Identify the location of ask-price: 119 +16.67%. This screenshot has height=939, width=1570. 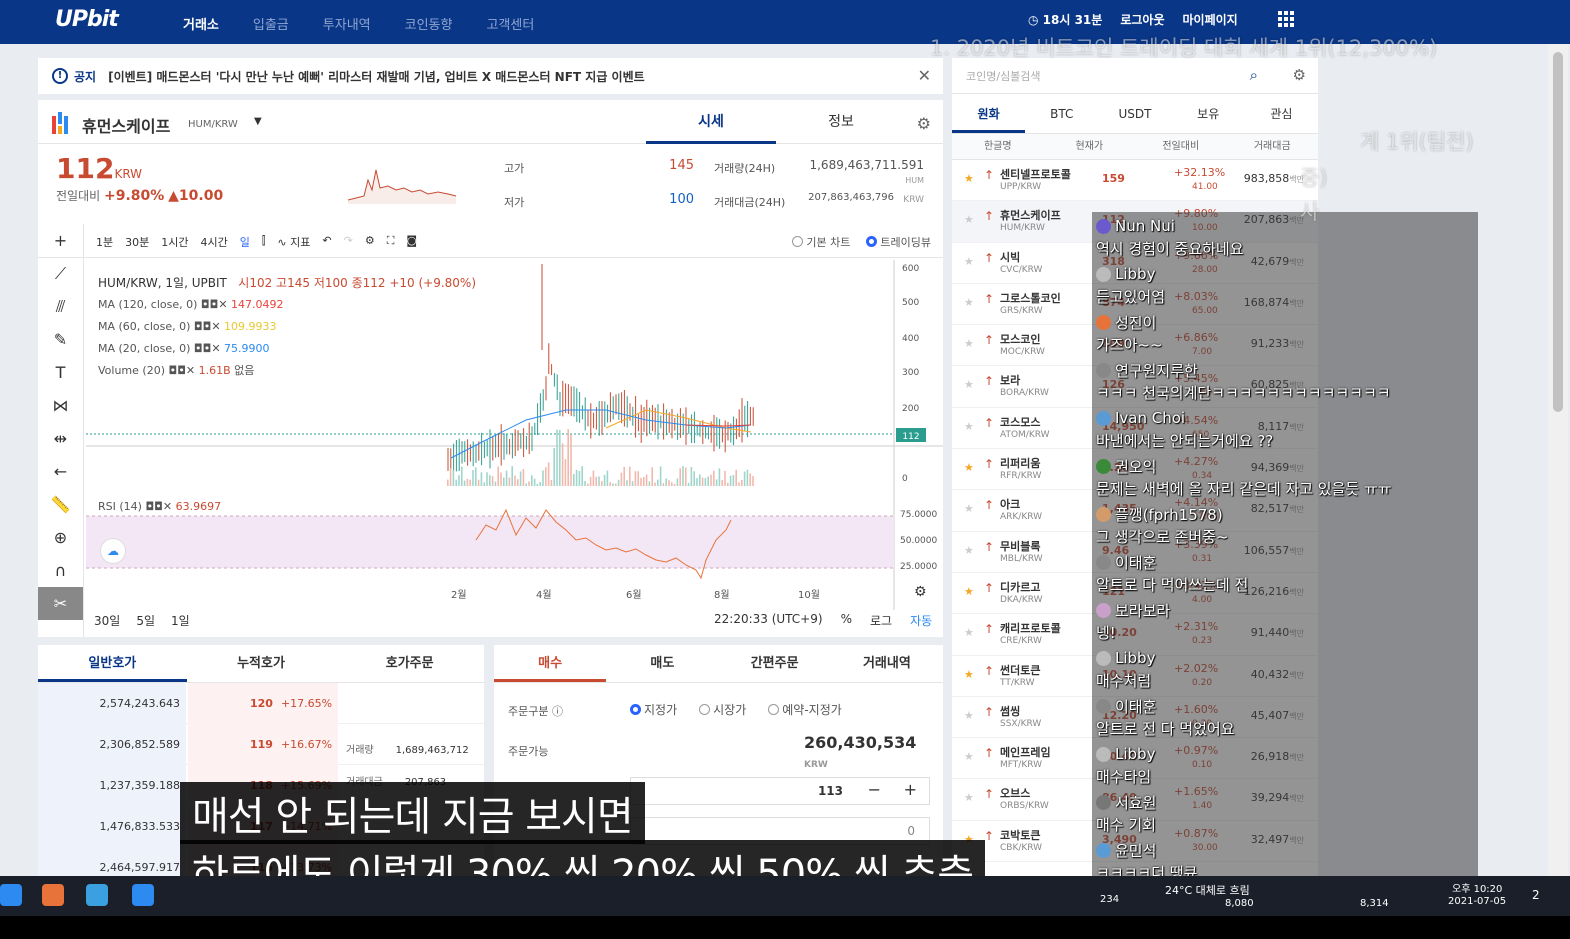
(263, 744).